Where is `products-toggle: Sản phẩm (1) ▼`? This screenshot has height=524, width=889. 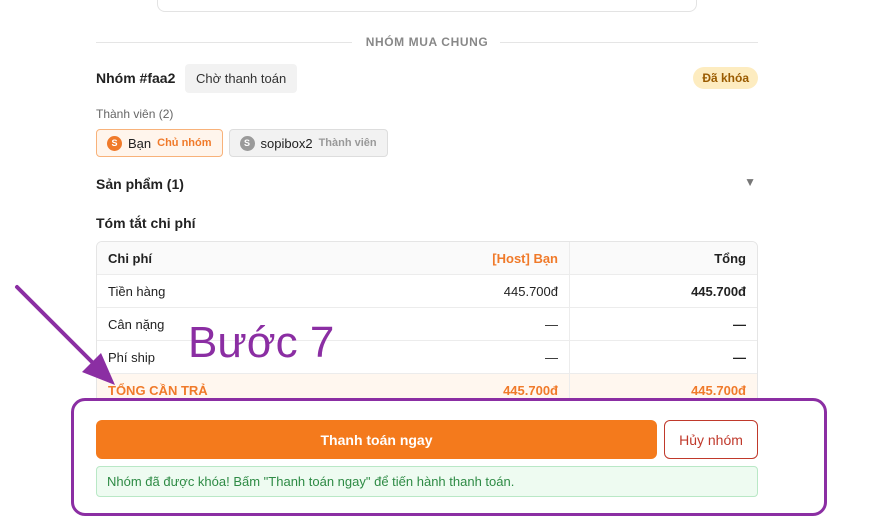 products-toggle: Sản phẩm (1) ▼ is located at coordinates (427, 184).